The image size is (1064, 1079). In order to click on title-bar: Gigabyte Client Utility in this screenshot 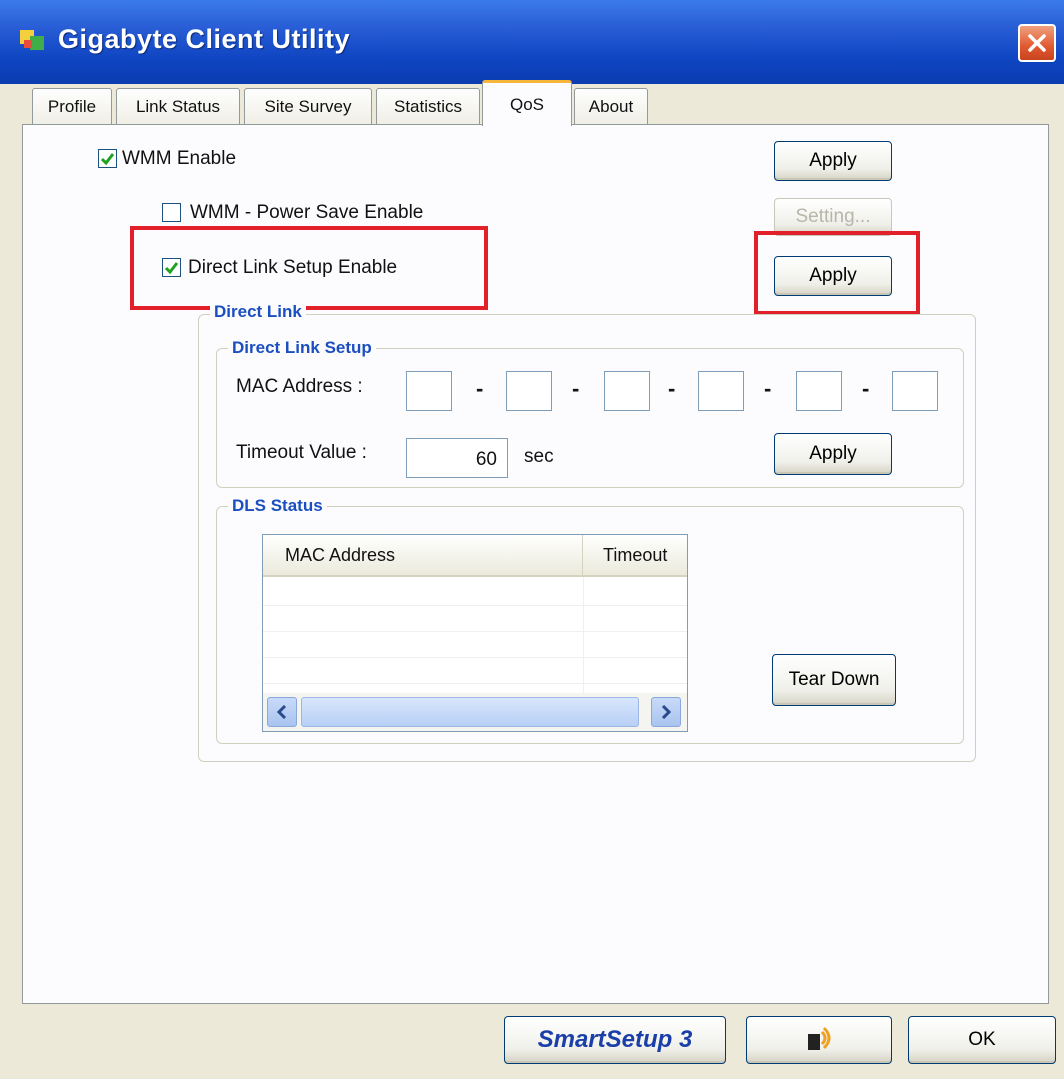, I will do `click(532, 42)`.